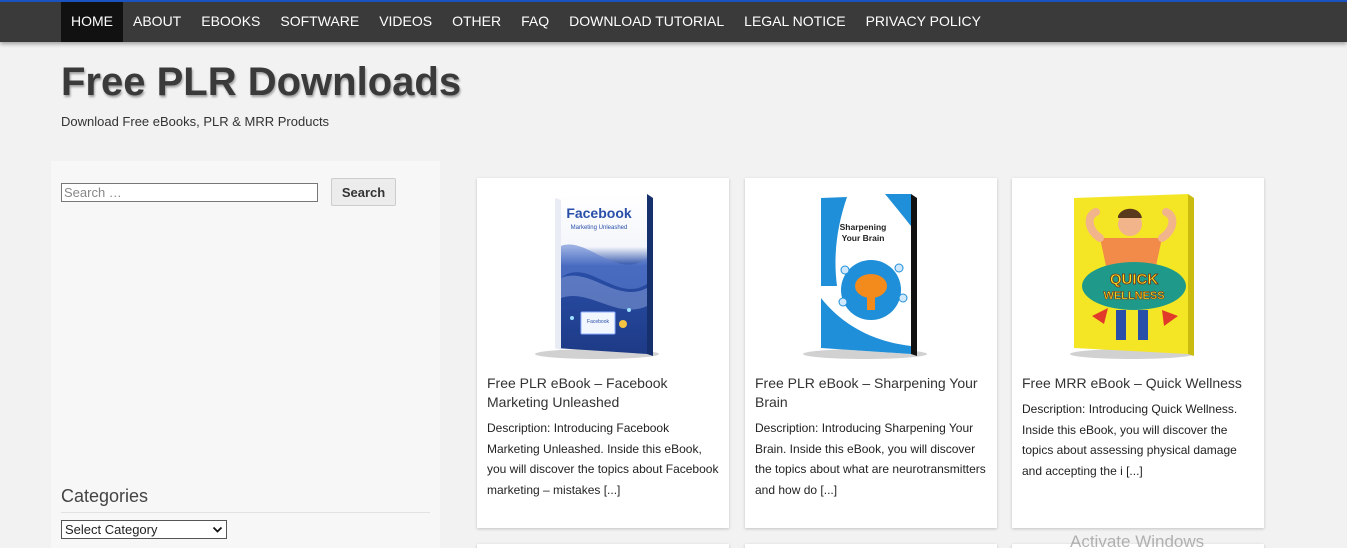 The image size is (1347, 548). What do you see at coordinates (923, 22) in the screenshot?
I see `nav-item-privacy-policy: PRIVACY POLICY` at bounding box center [923, 22].